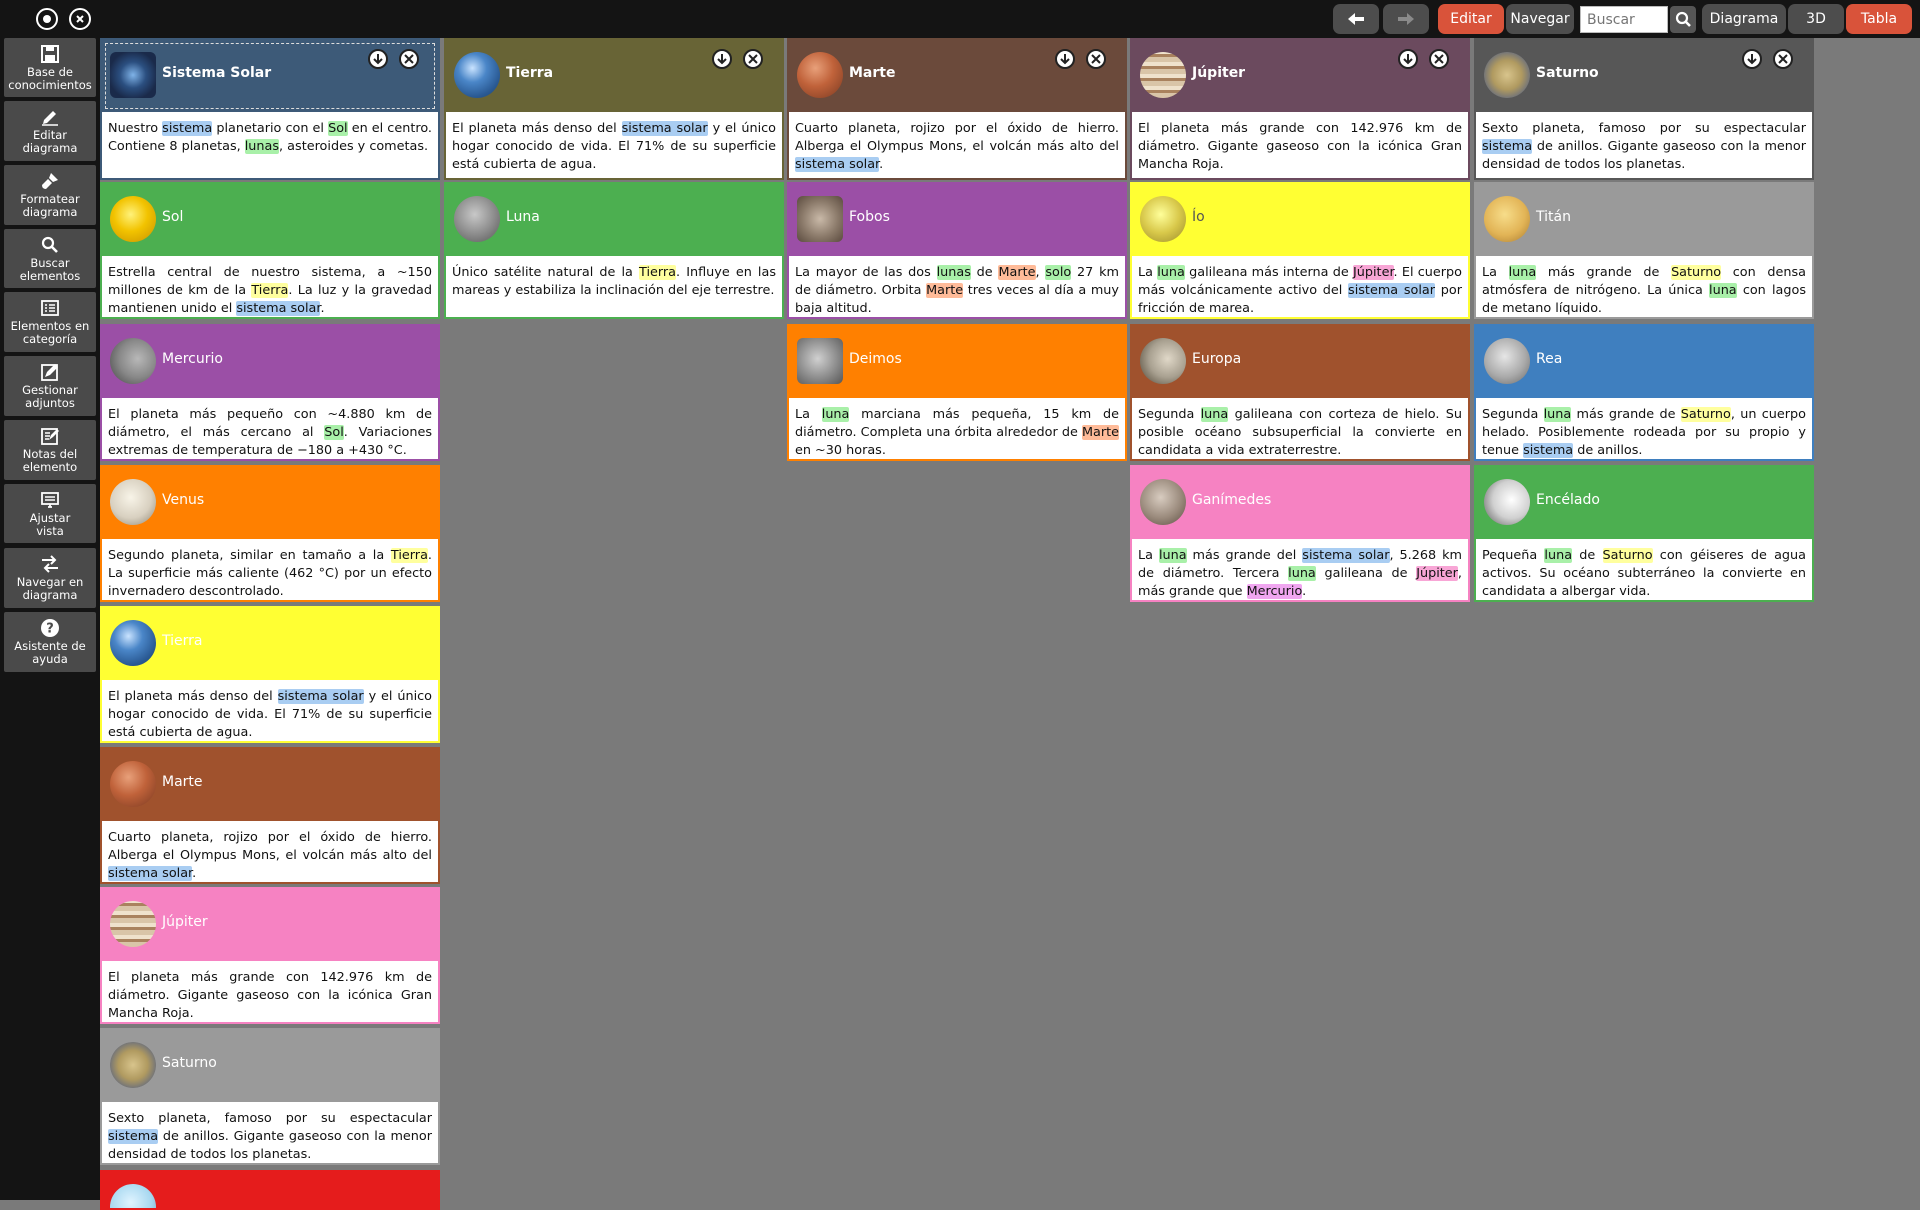 Image resolution: width=1920 pixels, height=1210 pixels. Describe the element at coordinates (50, 450) in the screenshot. I see `sidebar-item-notas-del-elemento: Notas del elemento` at that location.